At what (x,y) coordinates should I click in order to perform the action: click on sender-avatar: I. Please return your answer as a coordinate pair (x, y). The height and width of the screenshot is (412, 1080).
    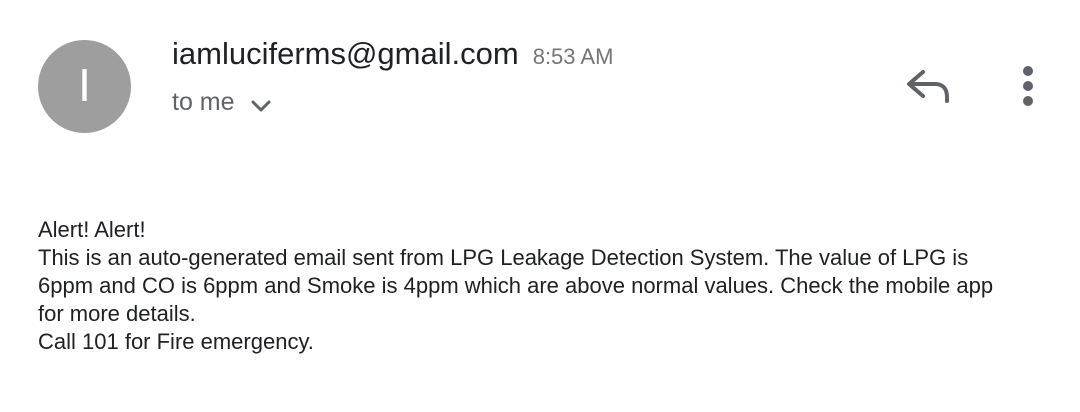
    Looking at the image, I should click on (84, 86).